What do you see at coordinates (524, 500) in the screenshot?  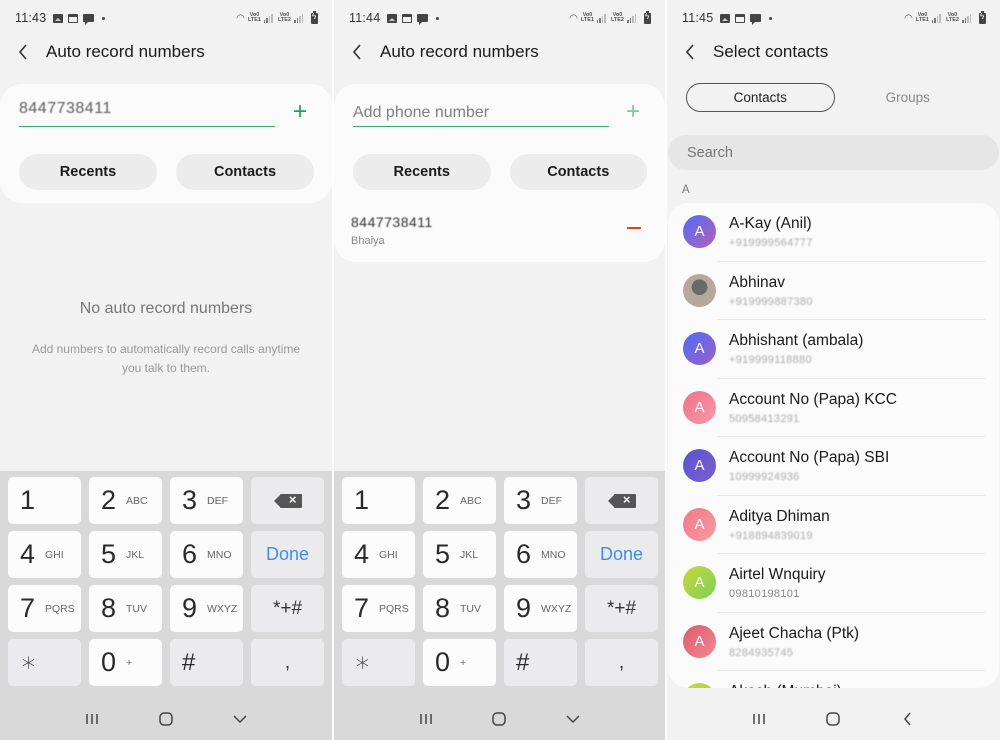 I see `key-digit: 3` at bounding box center [524, 500].